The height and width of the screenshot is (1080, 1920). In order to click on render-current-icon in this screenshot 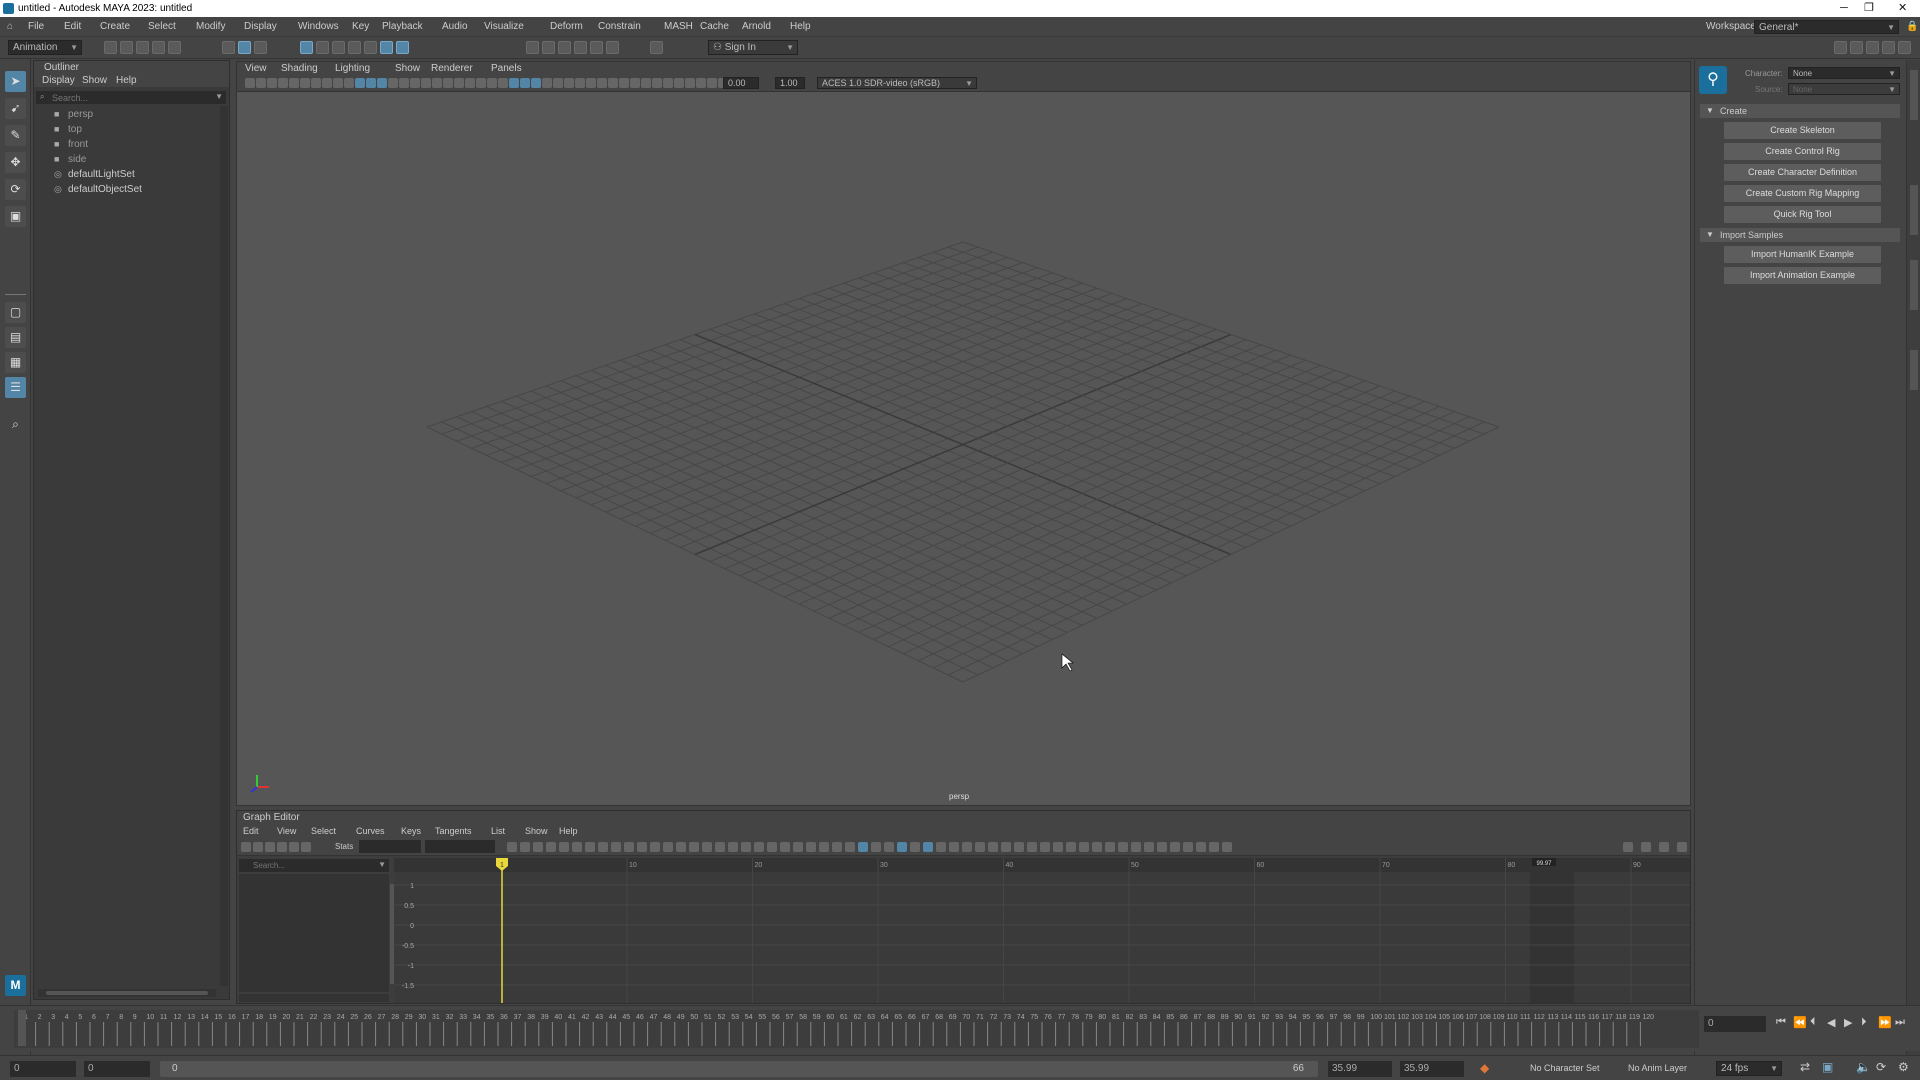, I will do `click(548, 47)`.